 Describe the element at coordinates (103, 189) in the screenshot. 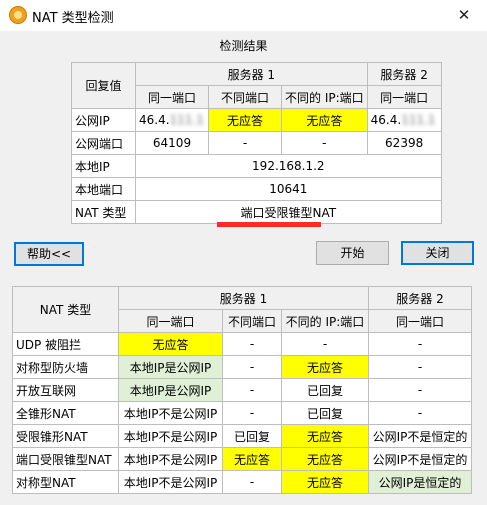

I see `local-port-label: 本地端口` at that location.